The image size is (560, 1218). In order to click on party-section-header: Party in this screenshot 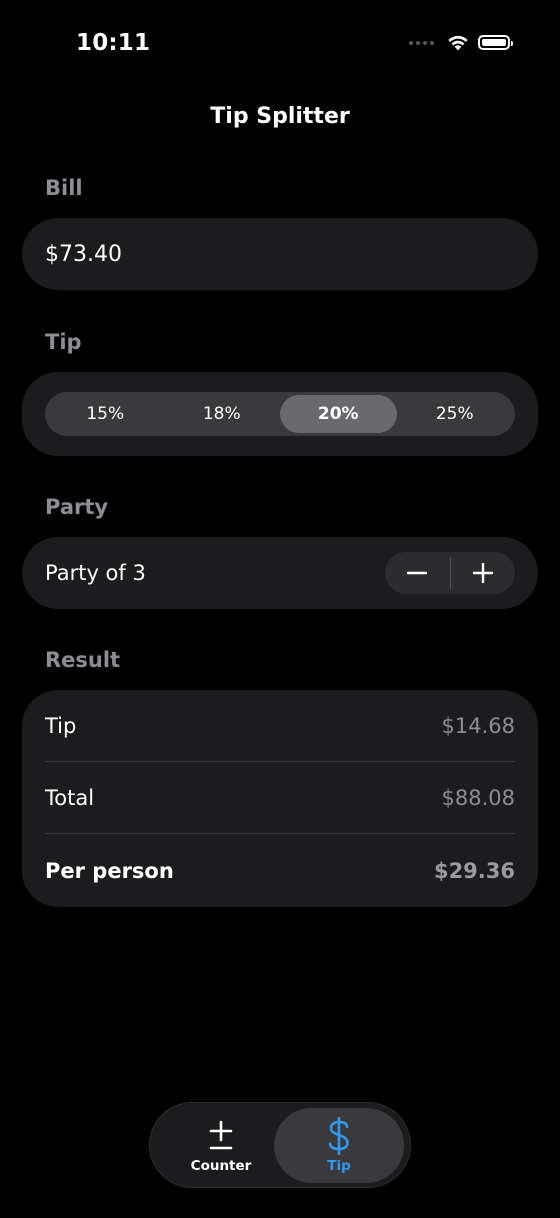, I will do `click(77, 507)`.